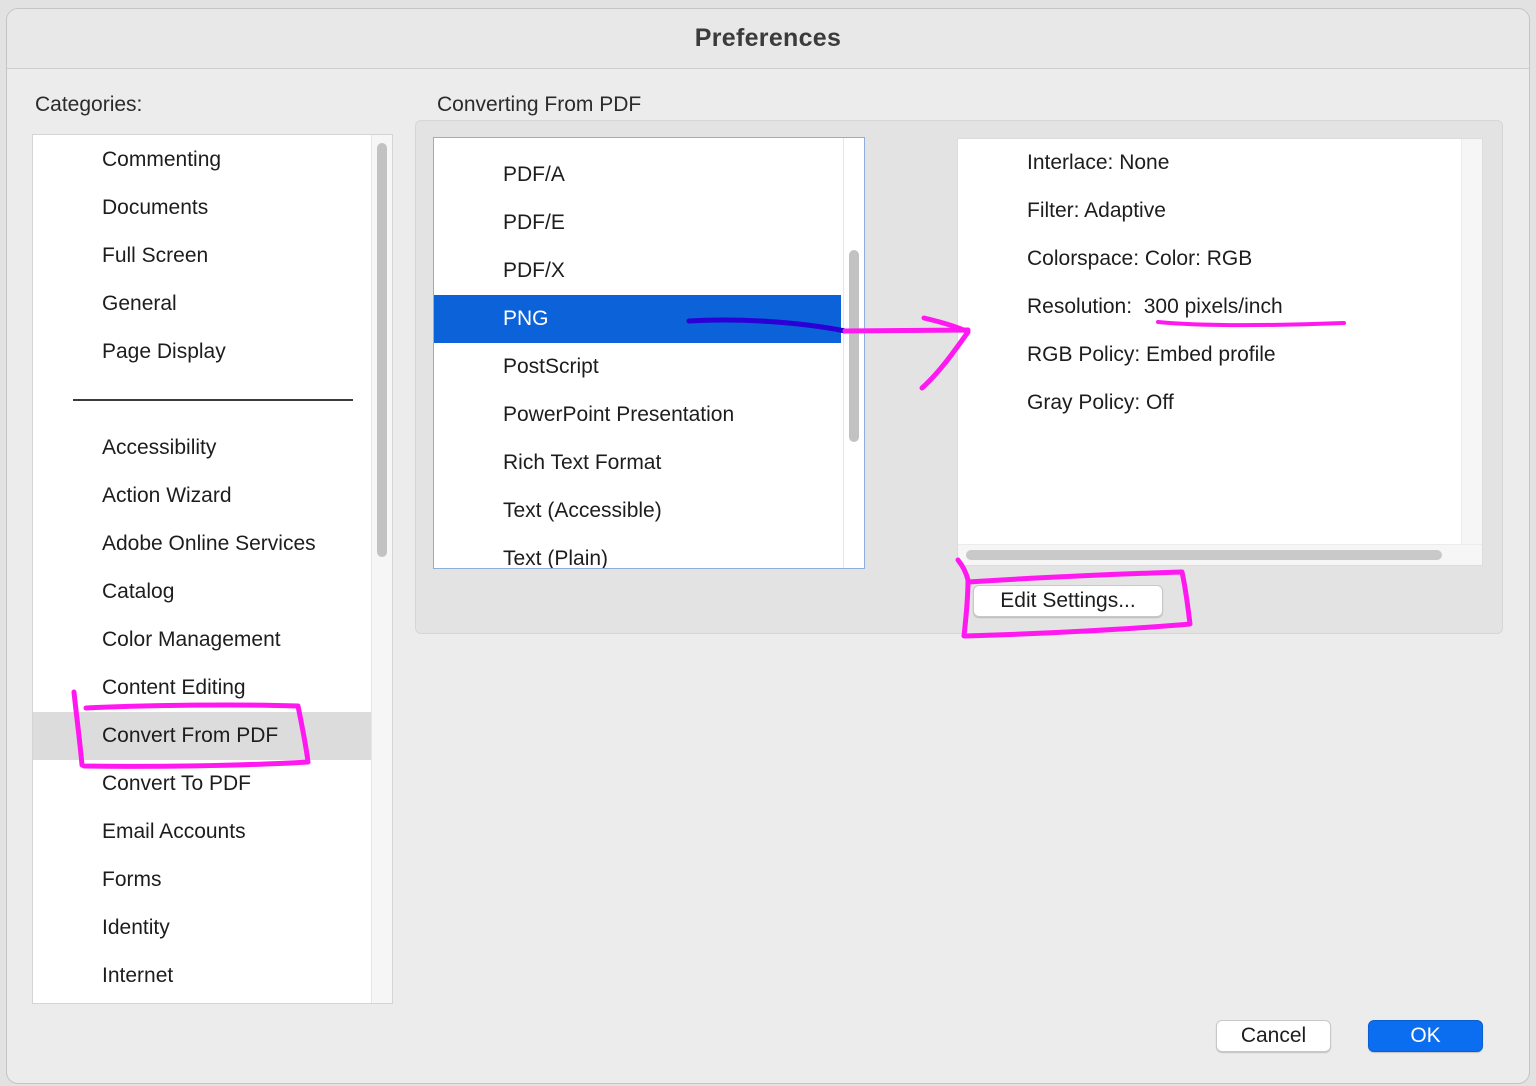 Image resolution: width=1536 pixels, height=1086 pixels. I want to click on categories-label: Categories:, so click(89, 104).